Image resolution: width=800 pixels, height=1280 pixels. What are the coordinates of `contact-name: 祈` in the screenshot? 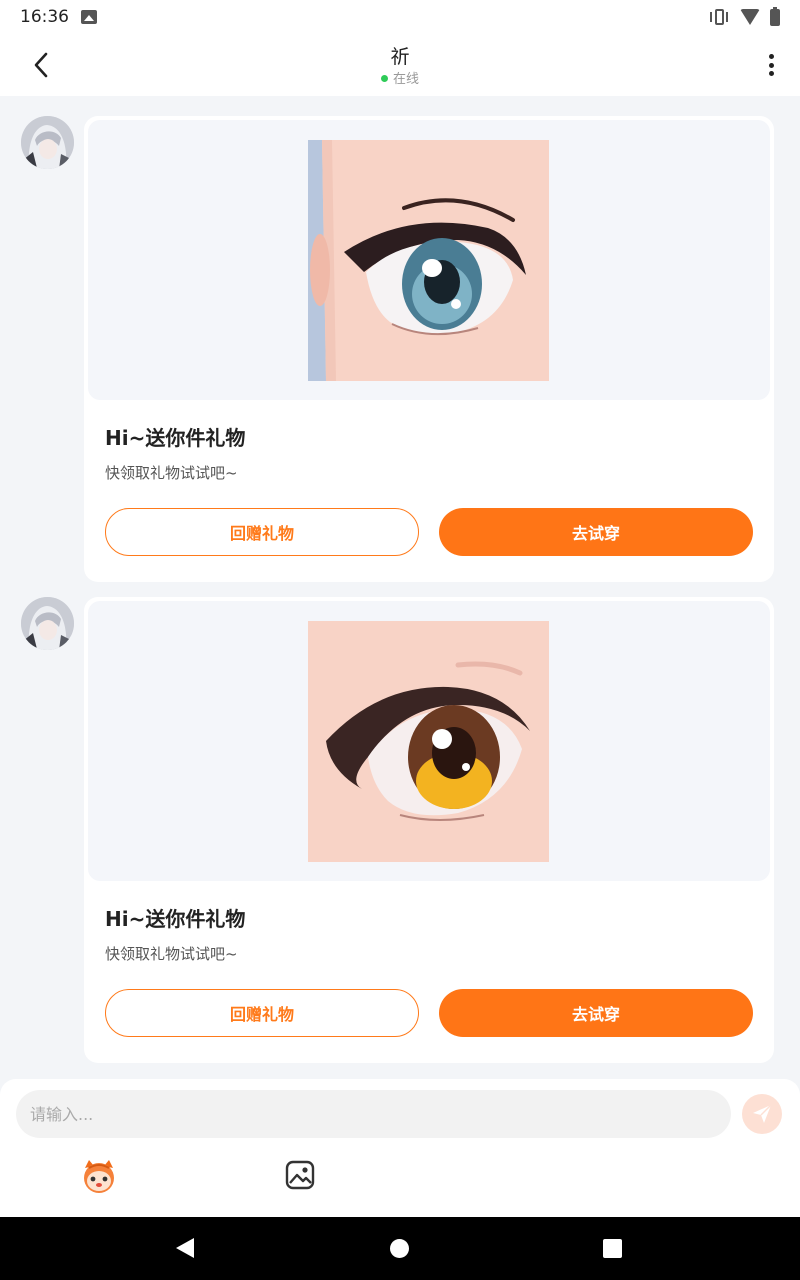 It's located at (400, 57).